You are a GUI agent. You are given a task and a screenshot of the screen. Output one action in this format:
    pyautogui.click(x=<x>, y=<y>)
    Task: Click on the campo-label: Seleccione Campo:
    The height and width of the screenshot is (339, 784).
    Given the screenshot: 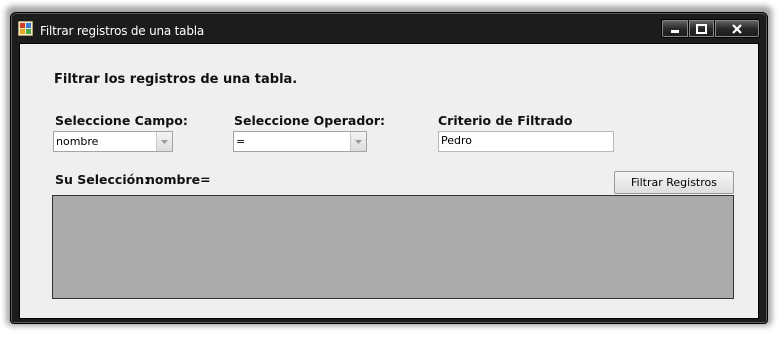 What is the action you would take?
    pyautogui.click(x=121, y=120)
    